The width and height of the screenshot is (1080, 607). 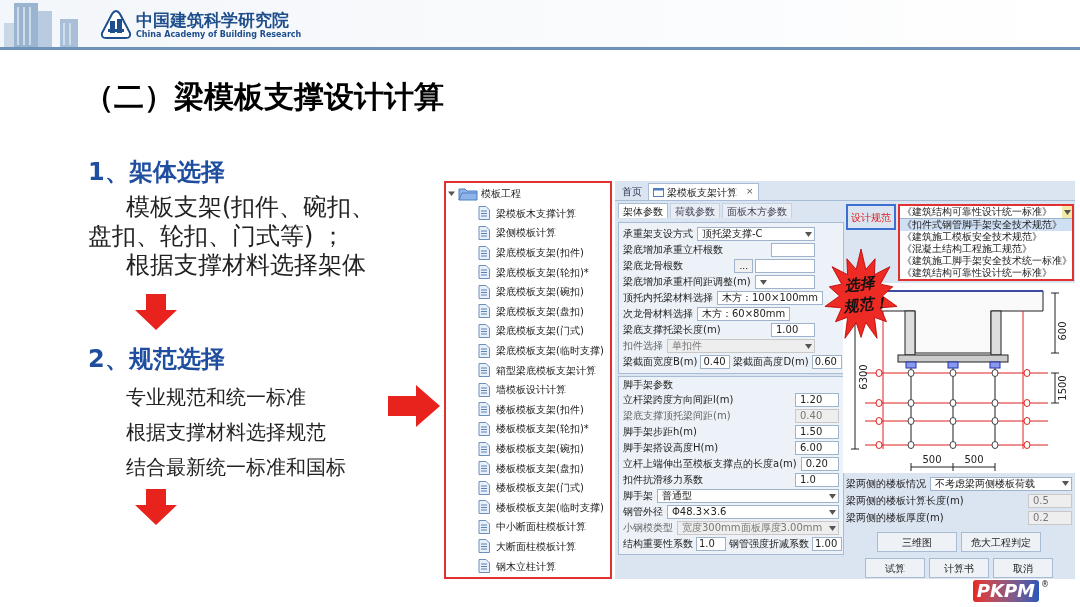 I want to click on tab: 梁模板支架计算 ×, so click(x=703, y=191).